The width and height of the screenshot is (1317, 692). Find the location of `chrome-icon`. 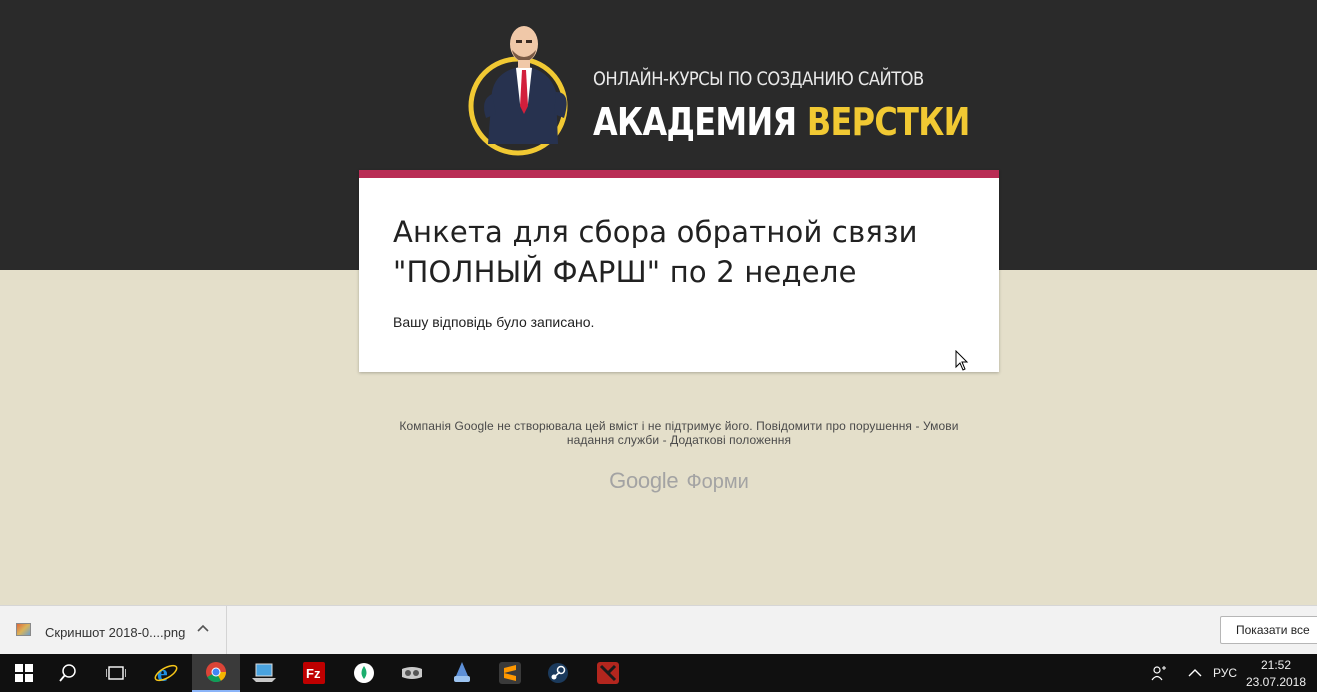

chrome-icon is located at coordinates (216, 673).